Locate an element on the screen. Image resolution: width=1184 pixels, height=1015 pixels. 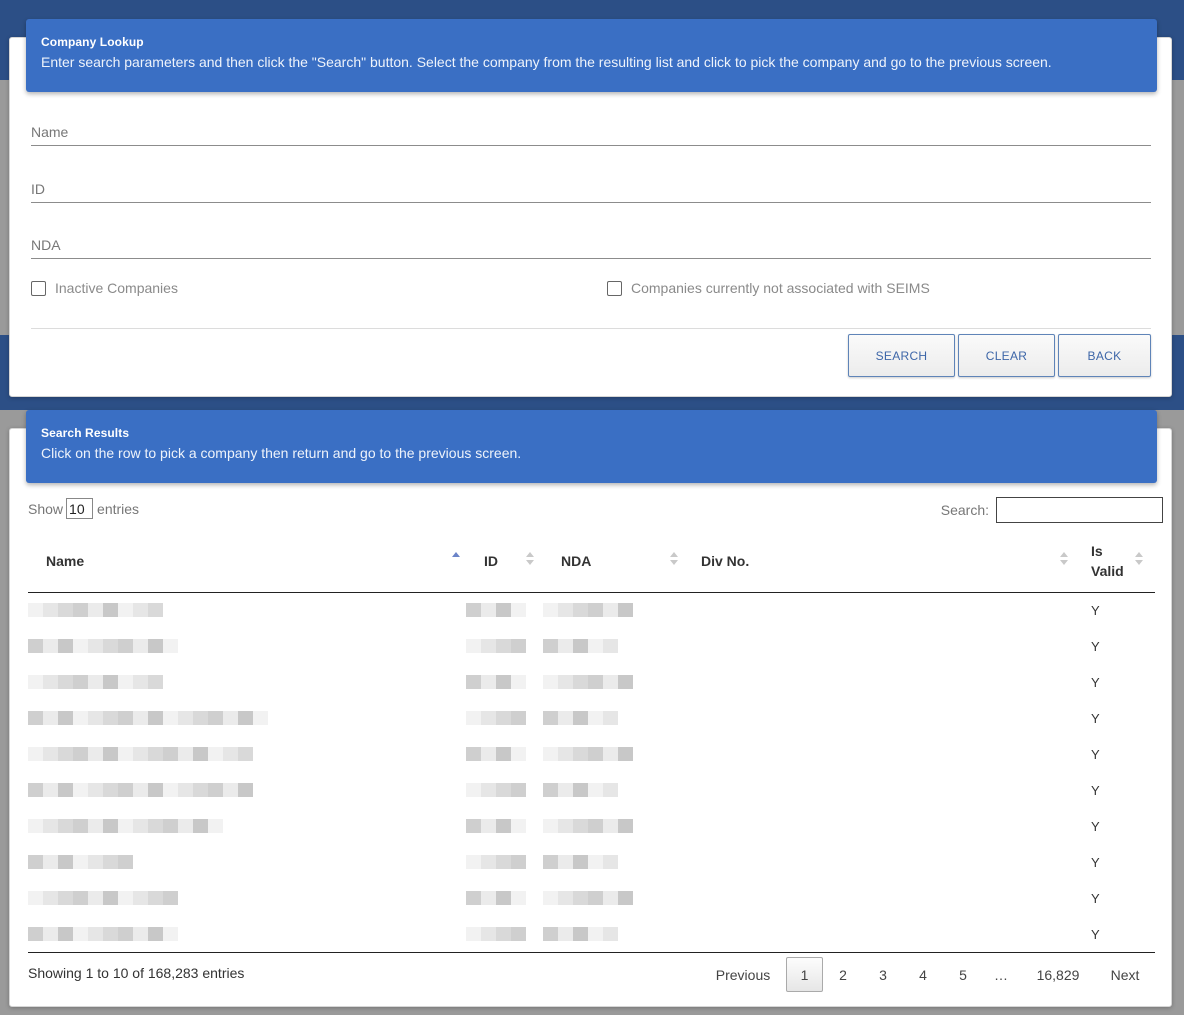
pagination-previous: Previous is located at coordinates (743, 974).